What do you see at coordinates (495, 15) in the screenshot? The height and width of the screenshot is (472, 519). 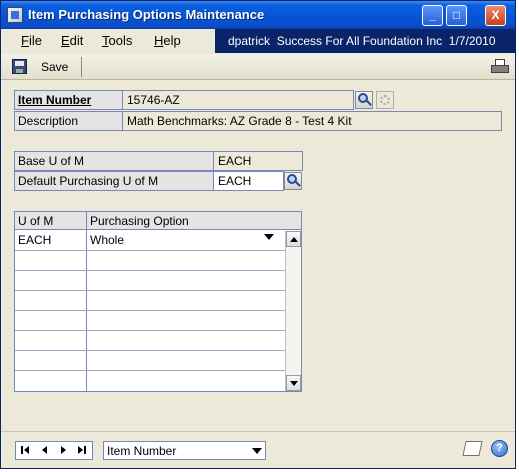 I see `close-button: X` at bounding box center [495, 15].